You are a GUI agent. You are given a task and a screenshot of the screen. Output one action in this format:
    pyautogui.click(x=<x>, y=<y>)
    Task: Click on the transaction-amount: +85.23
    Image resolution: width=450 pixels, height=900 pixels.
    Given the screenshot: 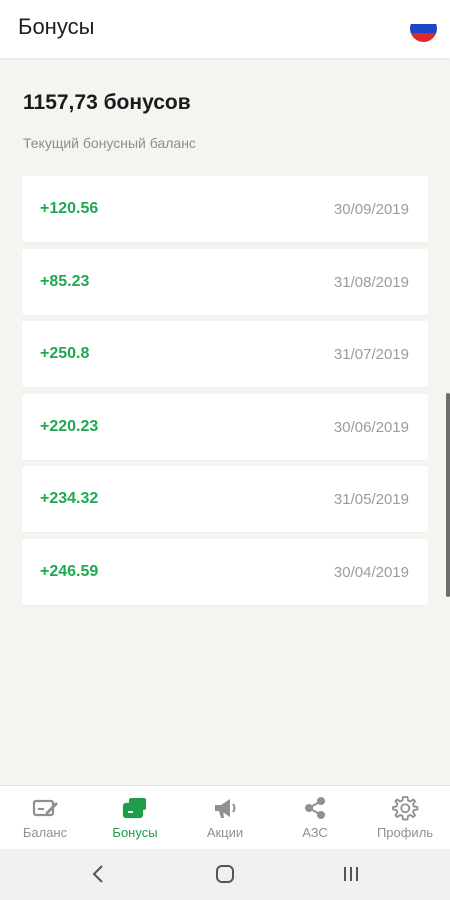 What is the action you would take?
    pyautogui.click(x=65, y=281)
    